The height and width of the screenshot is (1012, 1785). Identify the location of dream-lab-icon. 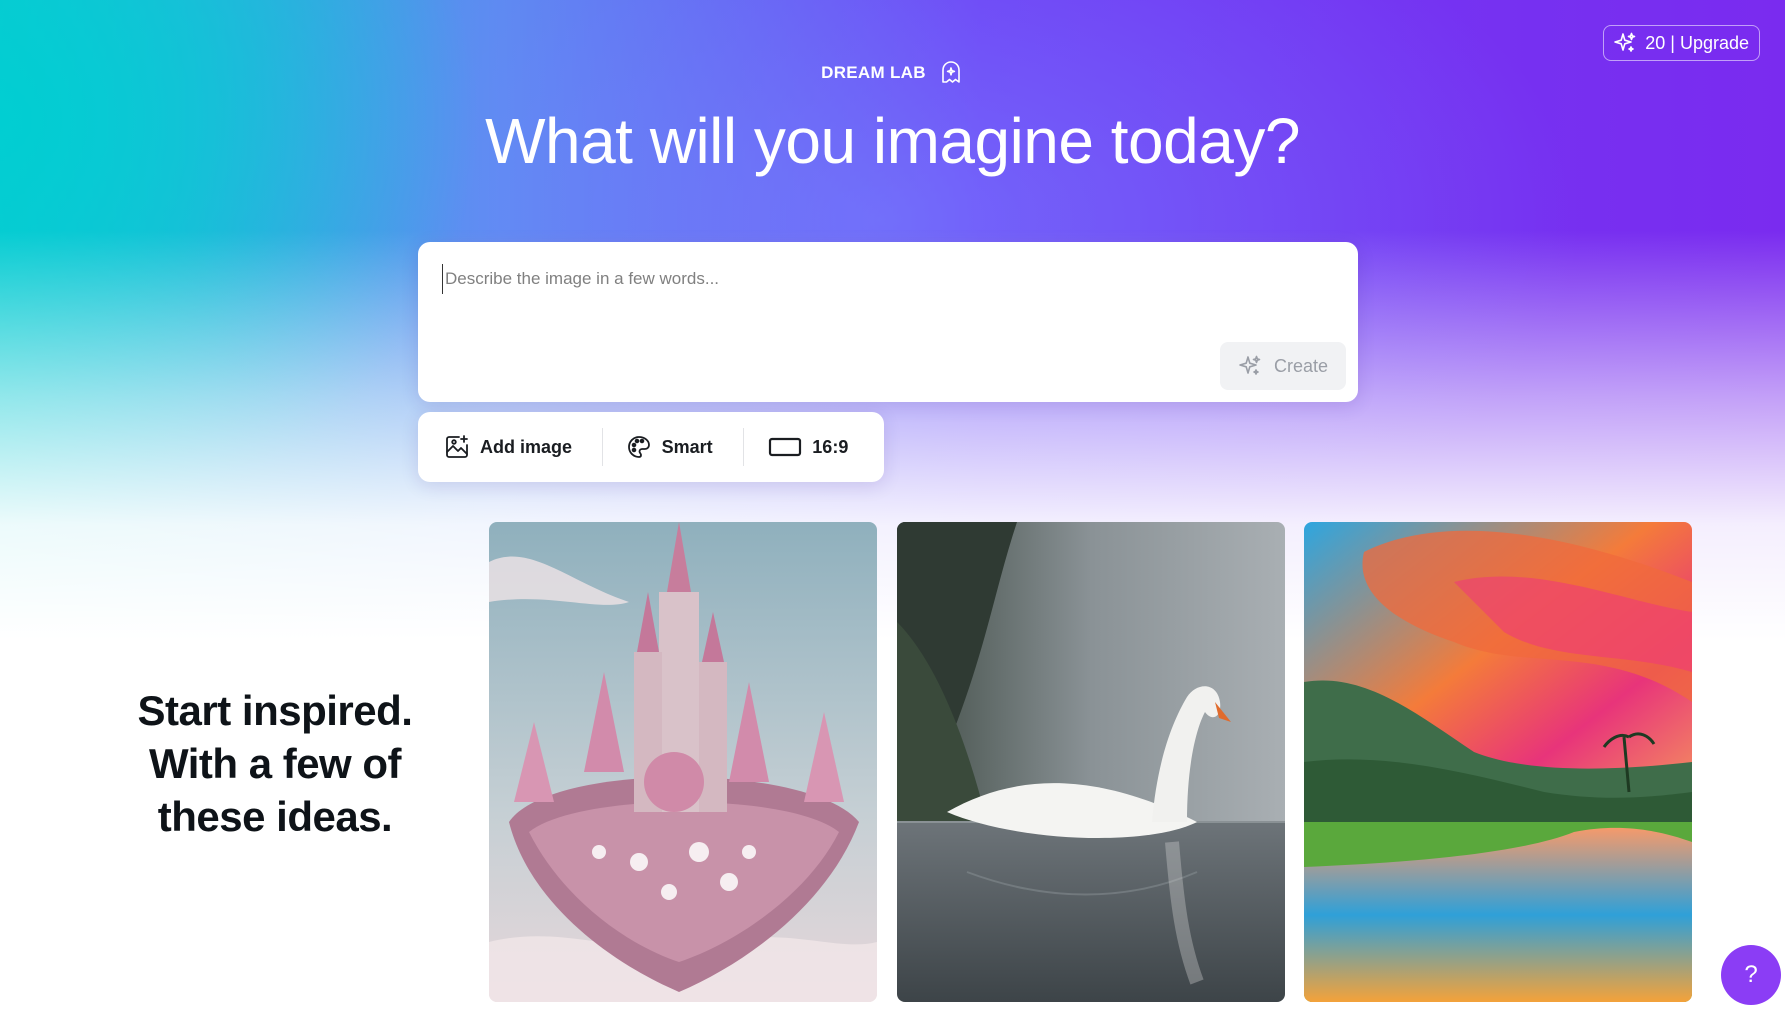
(951, 72).